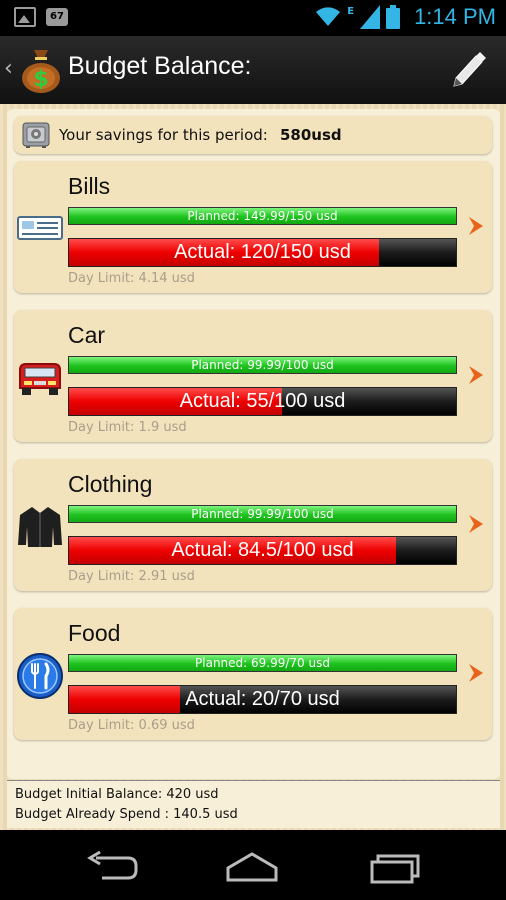 This screenshot has height=900, width=506. I want to click on day-limit: Day Limit: 4.14 usd, so click(131, 278).